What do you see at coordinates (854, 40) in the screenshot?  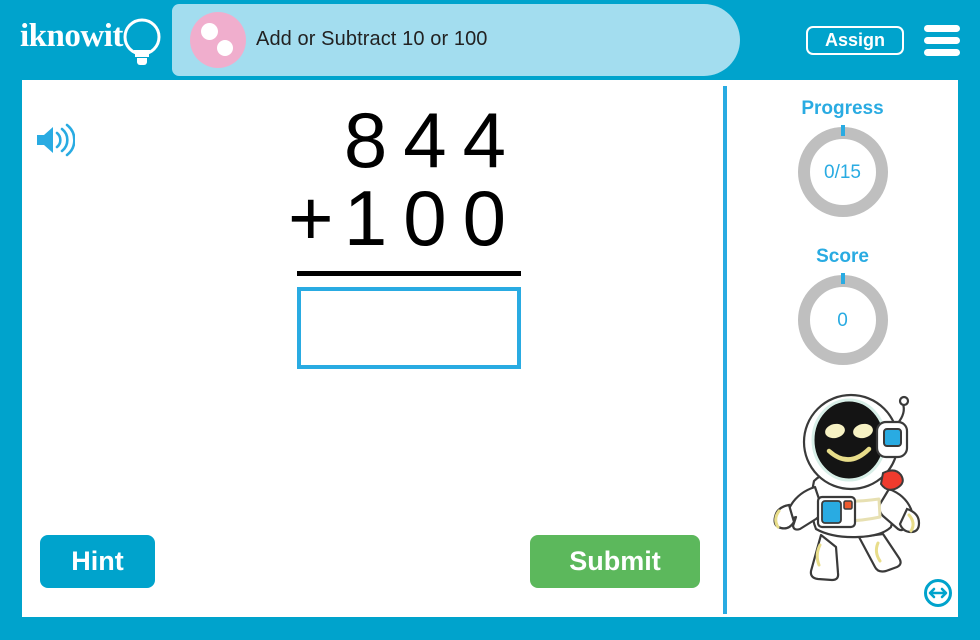 I see `assign-button: Assign` at bounding box center [854, 40].